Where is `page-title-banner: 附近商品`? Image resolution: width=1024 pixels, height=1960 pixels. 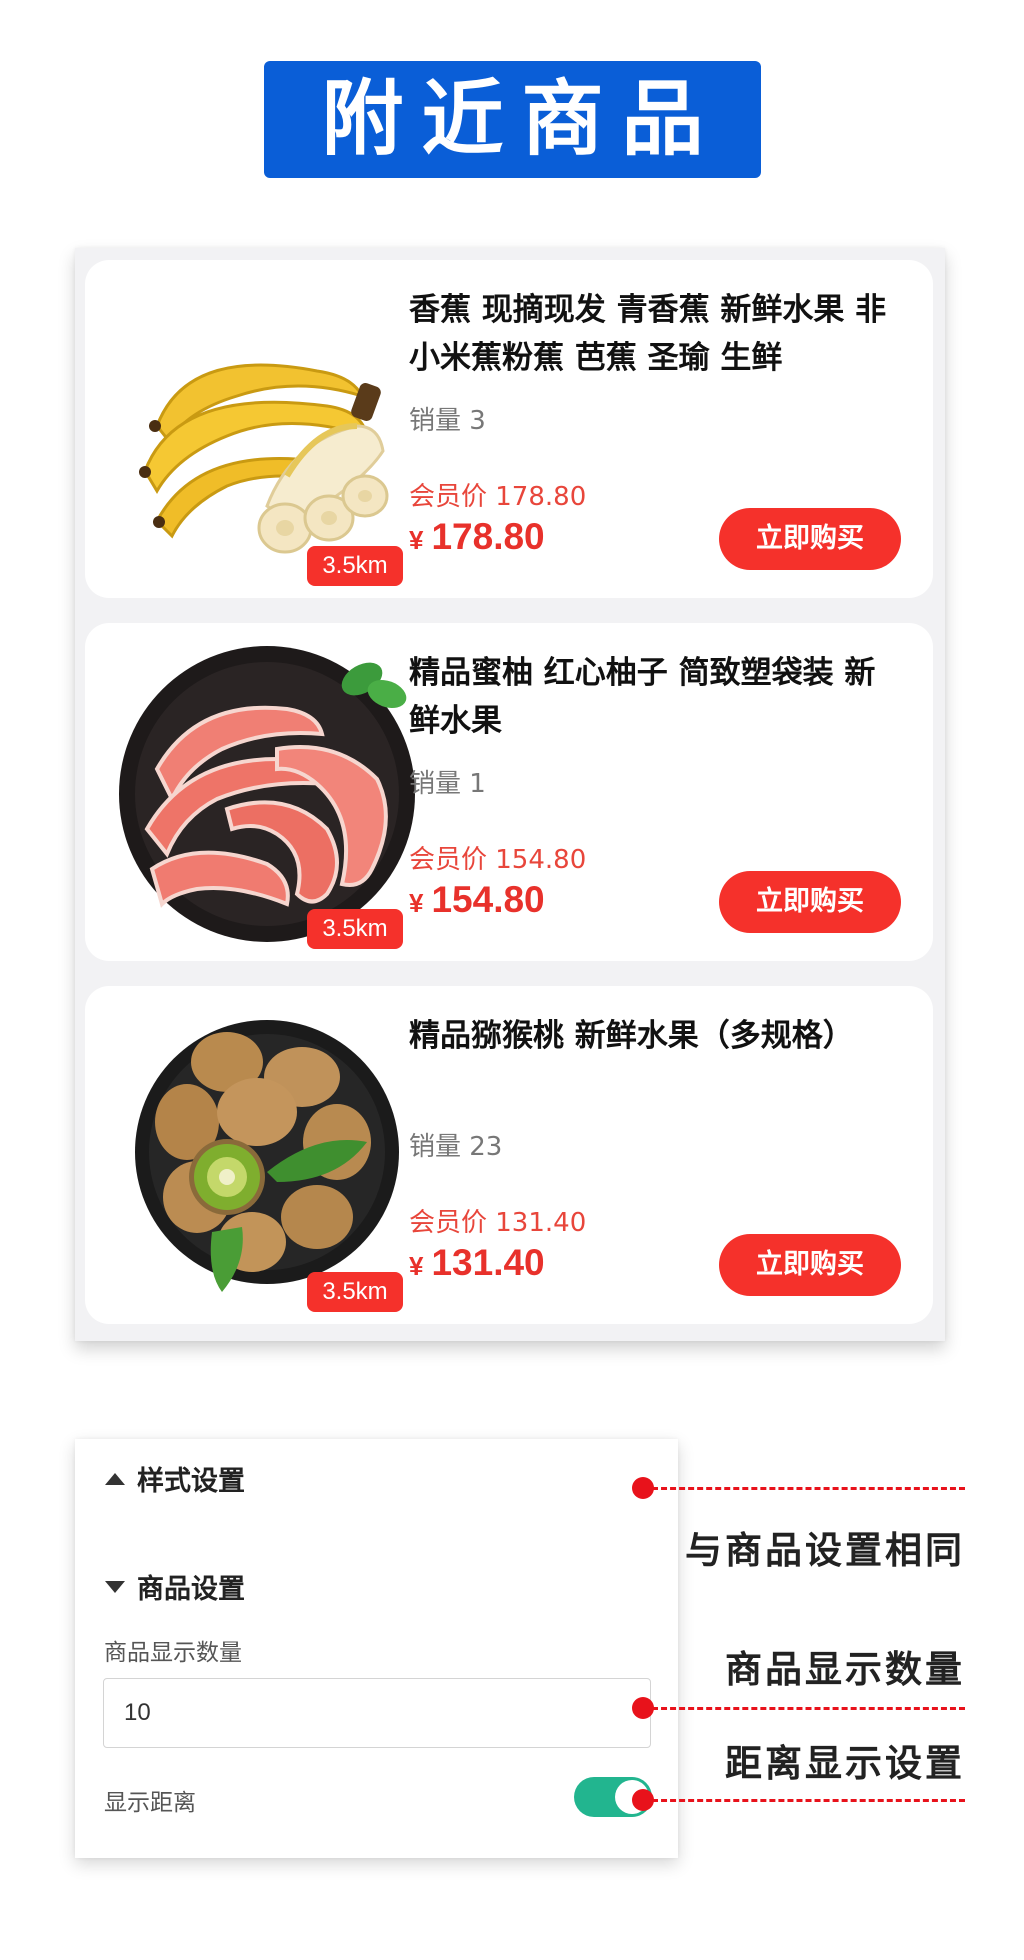 page-title-banner: 附近商品 is located at coordinates (512, 119).